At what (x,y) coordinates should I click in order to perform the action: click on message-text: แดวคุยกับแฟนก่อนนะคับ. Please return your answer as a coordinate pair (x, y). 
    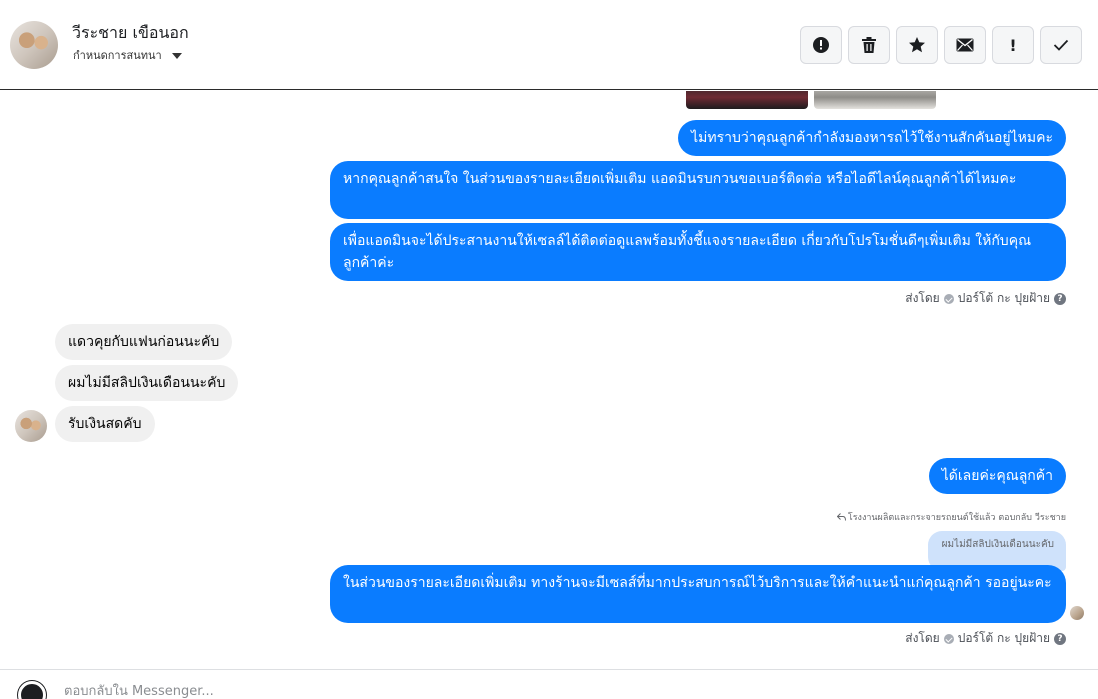
    Looking at the image, I should click on (144, 342).